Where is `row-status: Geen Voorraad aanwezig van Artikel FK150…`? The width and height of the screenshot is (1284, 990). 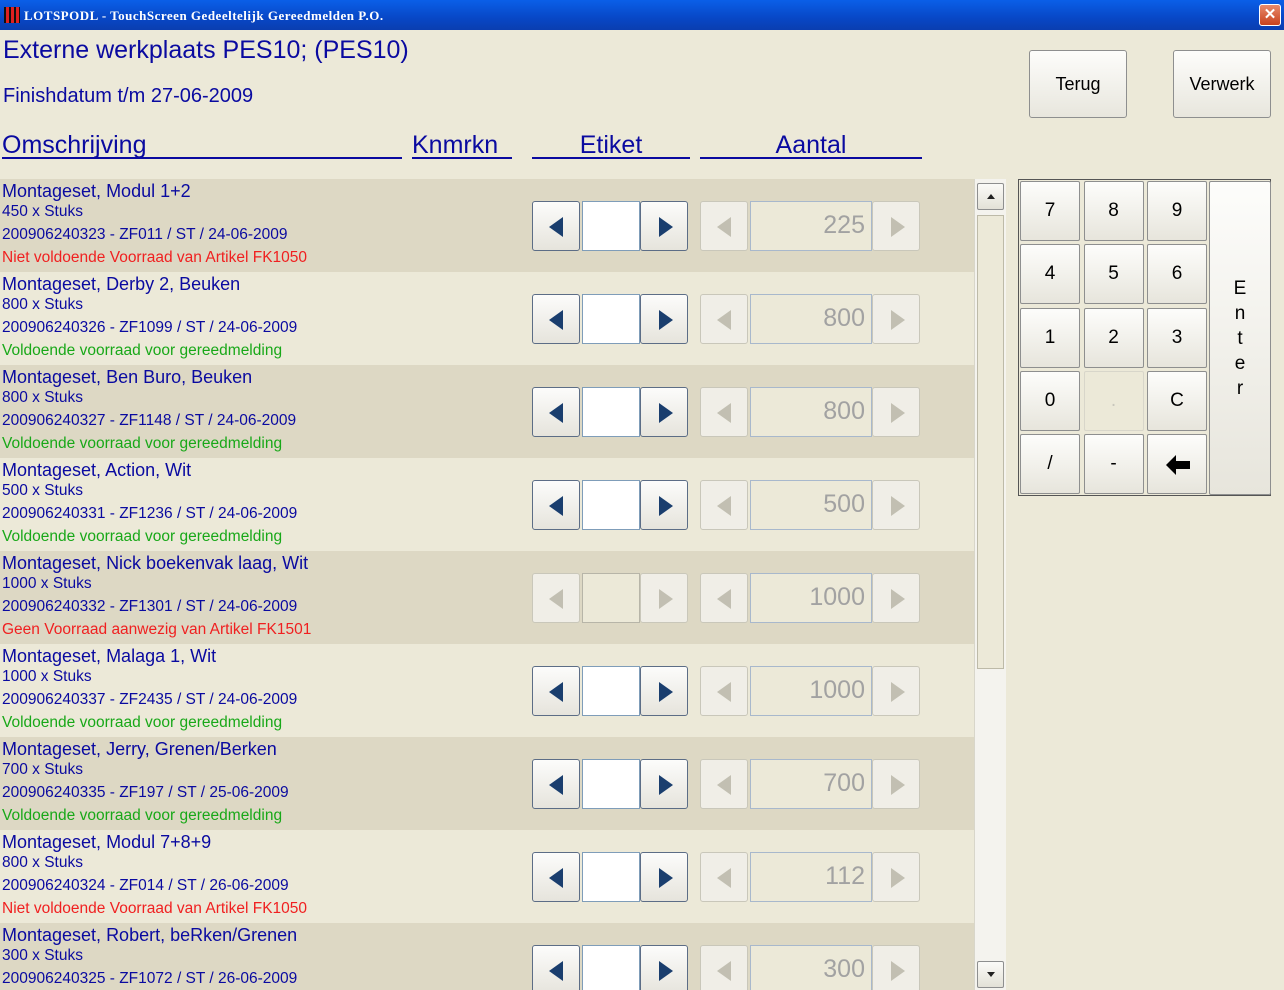 row-status: Geen Voorraad aanwezig van Artikel FK150… is located at coordinates (157, 629).